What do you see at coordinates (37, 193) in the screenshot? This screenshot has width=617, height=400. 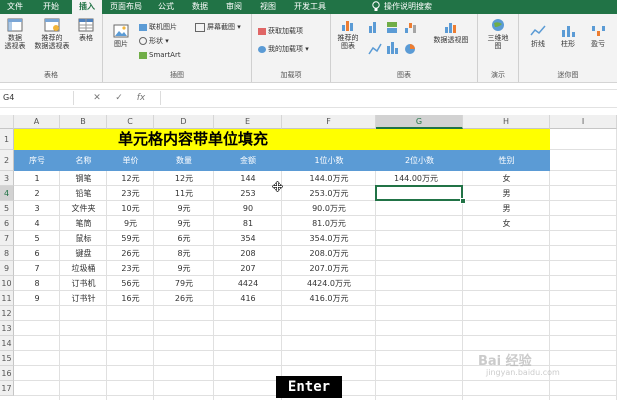 I see `table-cell: 2` at bounding box center [37, 193].